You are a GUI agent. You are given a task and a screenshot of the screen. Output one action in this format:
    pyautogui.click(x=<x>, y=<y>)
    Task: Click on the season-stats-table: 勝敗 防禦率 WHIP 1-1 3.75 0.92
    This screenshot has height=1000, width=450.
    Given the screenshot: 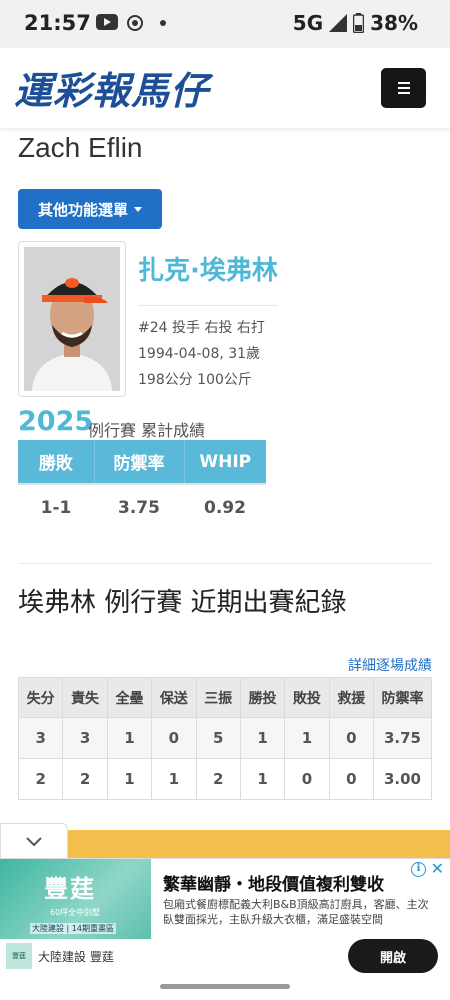 What is the action you would take?
    pyautogui.click(x=142, y=485)
    